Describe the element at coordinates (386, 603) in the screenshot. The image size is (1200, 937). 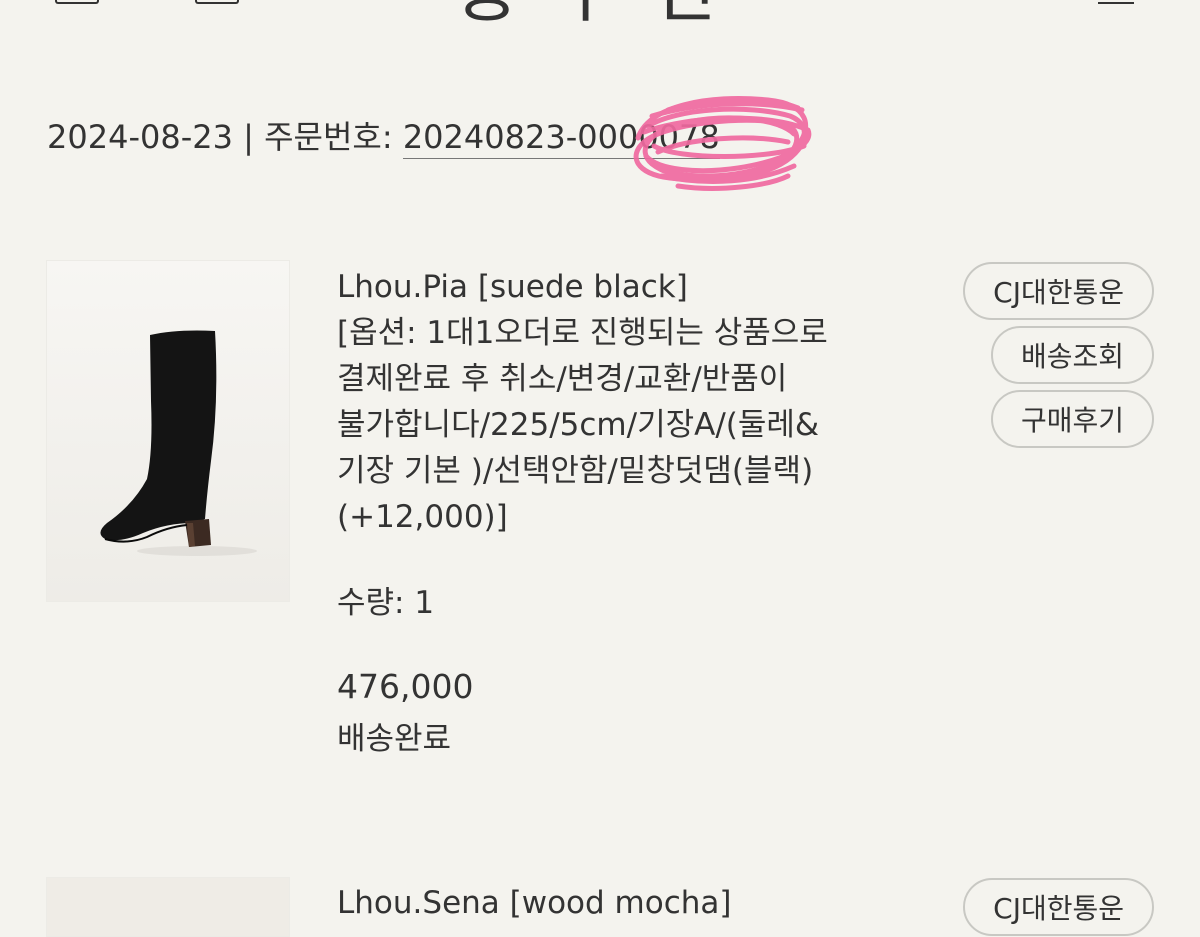
I see `product-quantity: 수량: 1` at that location.